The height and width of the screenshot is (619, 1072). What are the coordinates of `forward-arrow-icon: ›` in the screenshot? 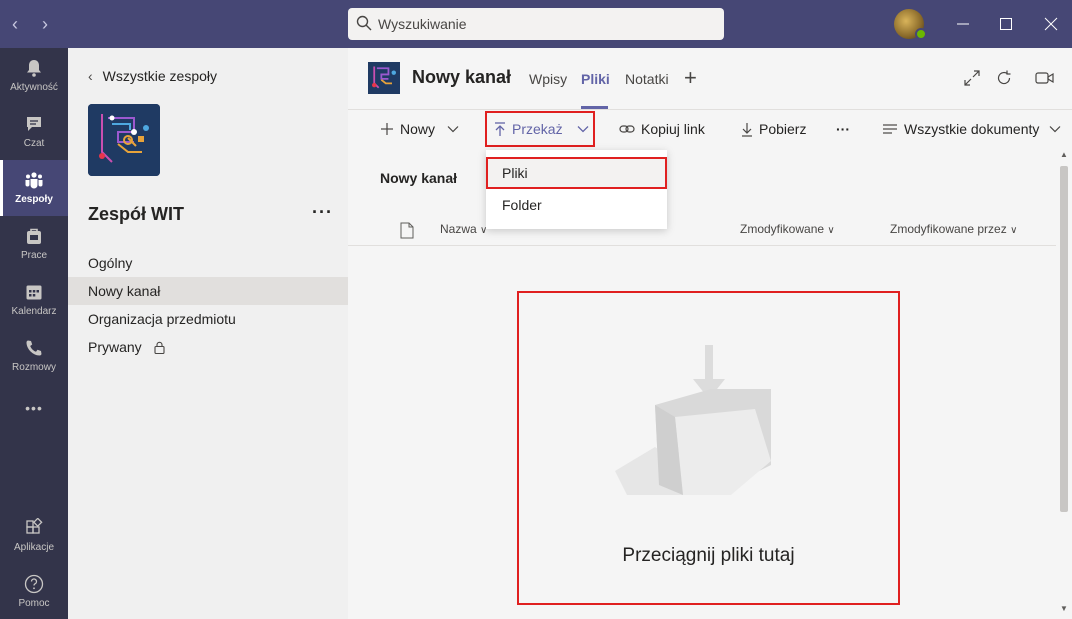 It's located at (45, 24).